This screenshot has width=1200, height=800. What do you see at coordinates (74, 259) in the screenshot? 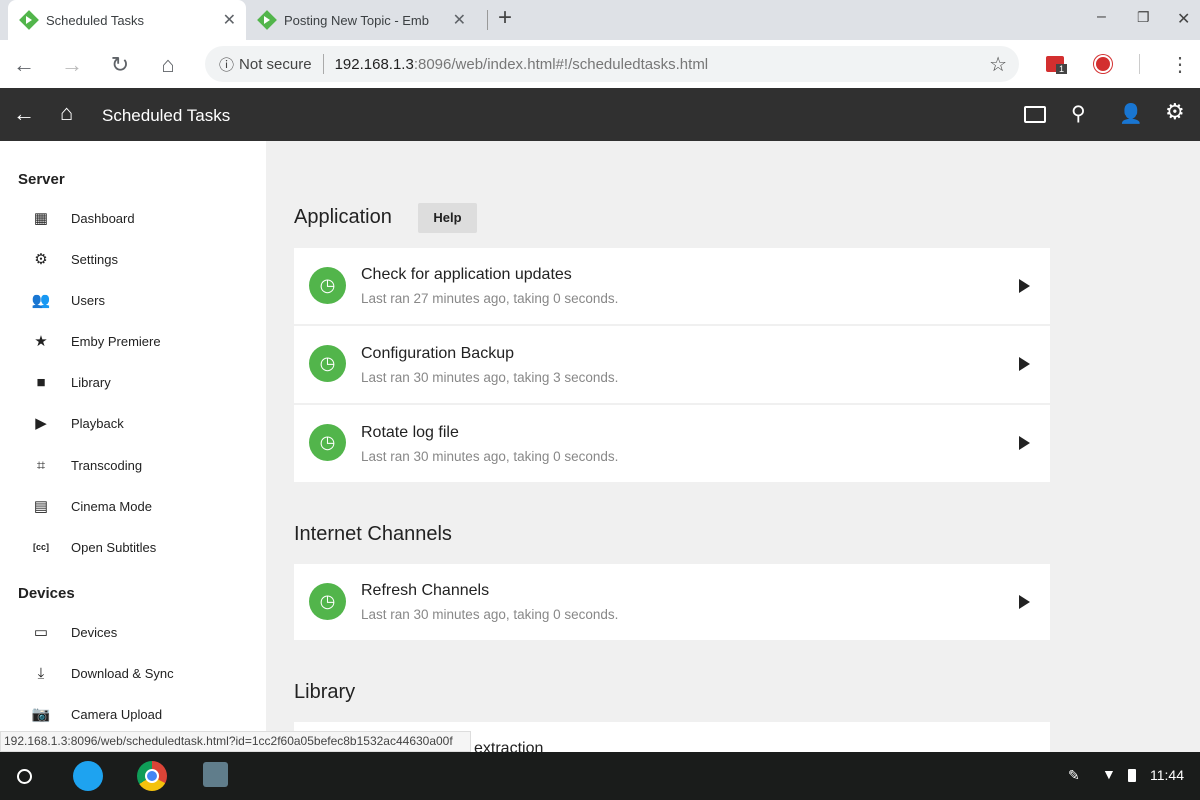
I see `sidebar-item-settings: ⚙ Settings` at bounding box center [74, 259].